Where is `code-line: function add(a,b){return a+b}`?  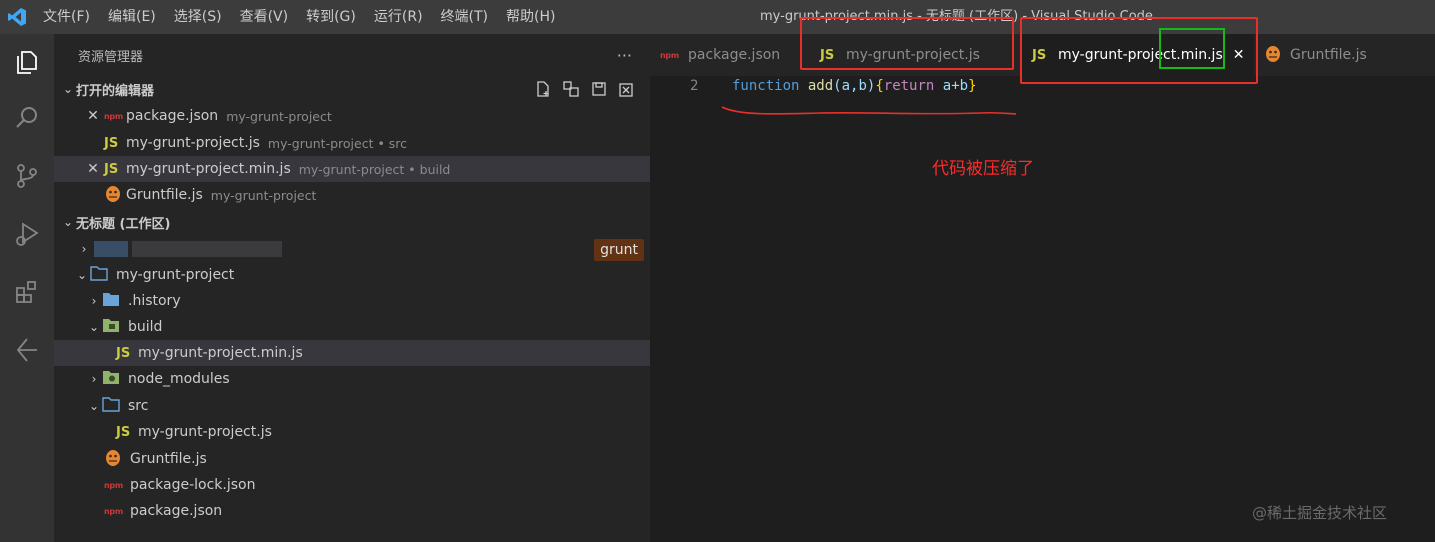
code-line: function add(a,b){return a+b} is located at coordinates (854, 86).